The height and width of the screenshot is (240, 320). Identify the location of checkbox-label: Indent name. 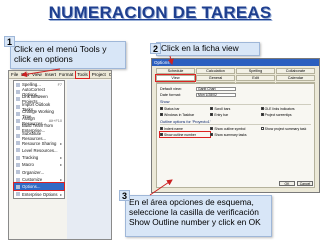
(173, 128).